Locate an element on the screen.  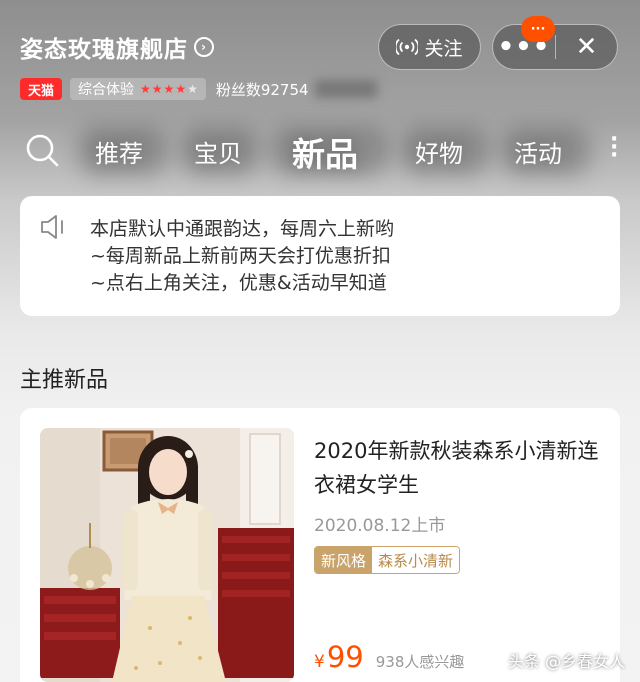
product-image is located at coordinates (167, 555).